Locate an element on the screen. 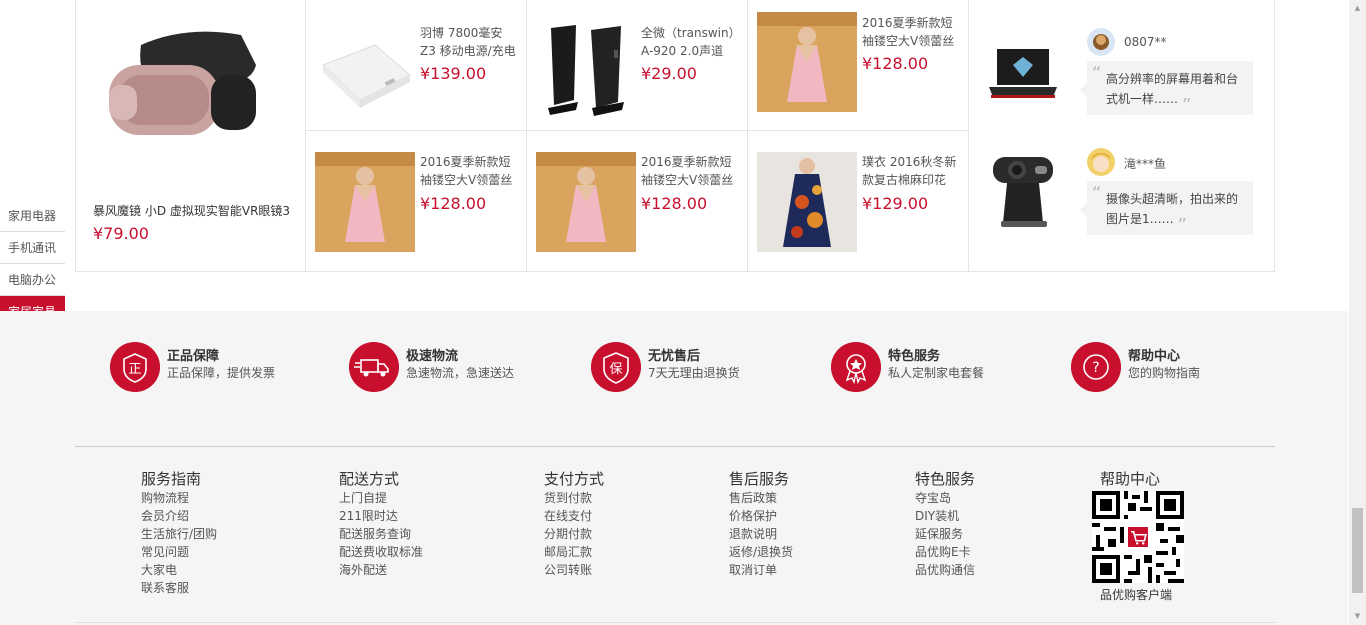 The image size is (1366, 625). footer-link: 取消订单 is located at coordinates (761, 570).